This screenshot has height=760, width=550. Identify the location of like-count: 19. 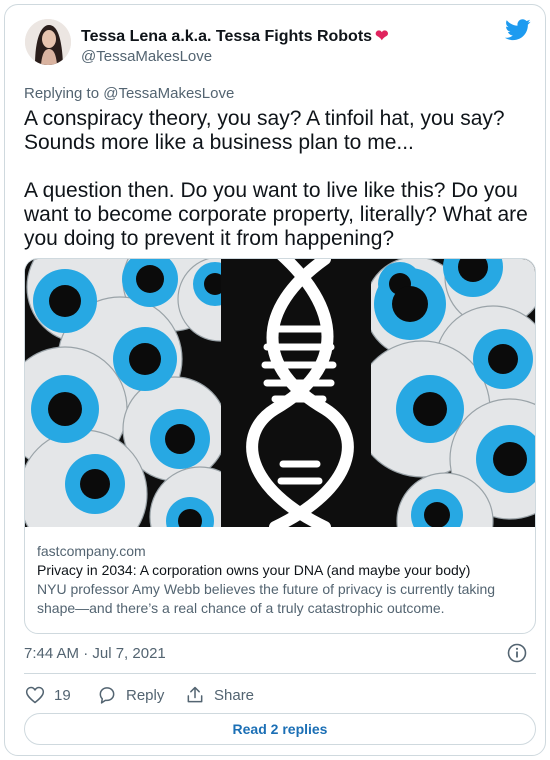
(62, 695).